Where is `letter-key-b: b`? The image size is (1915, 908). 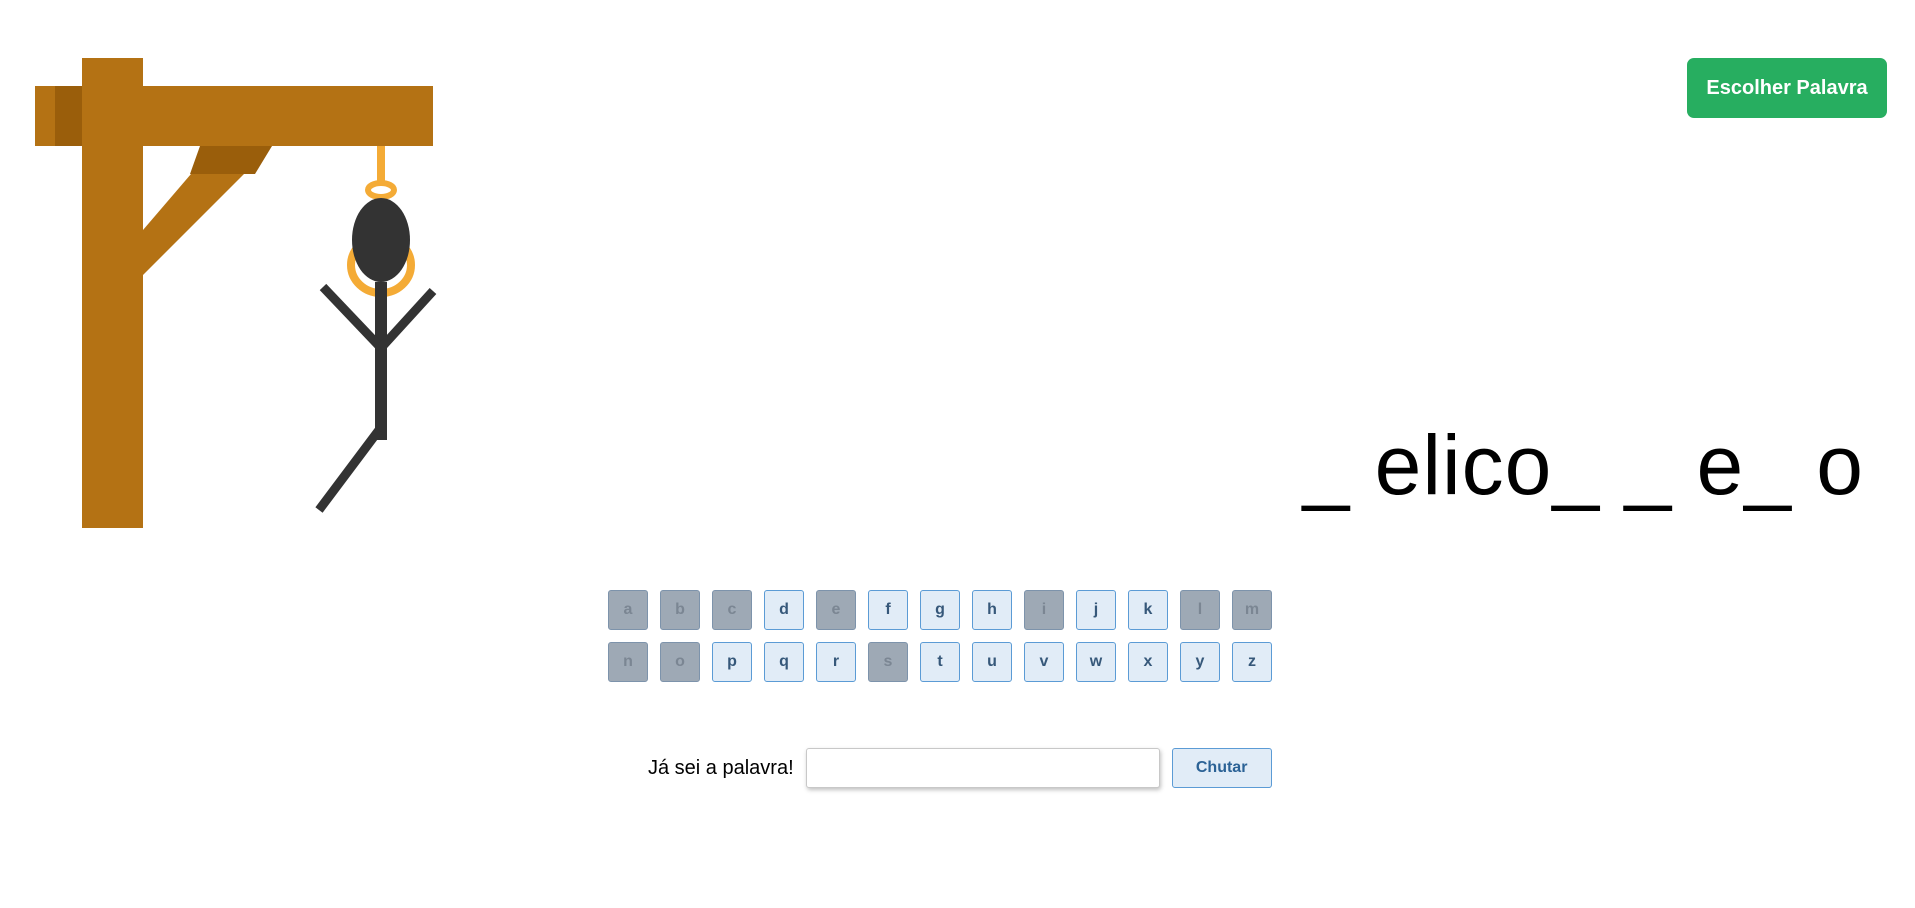 letter-key-b: b is located at coordinates (680, 610).